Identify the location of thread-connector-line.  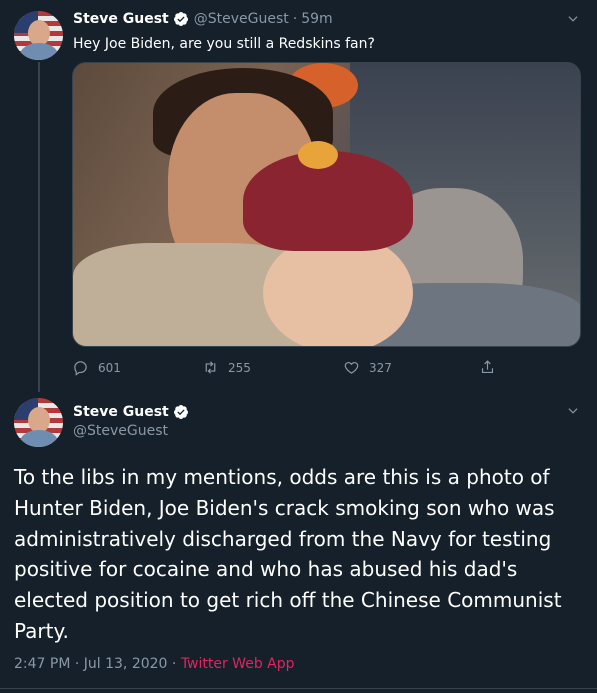
(39, 227).